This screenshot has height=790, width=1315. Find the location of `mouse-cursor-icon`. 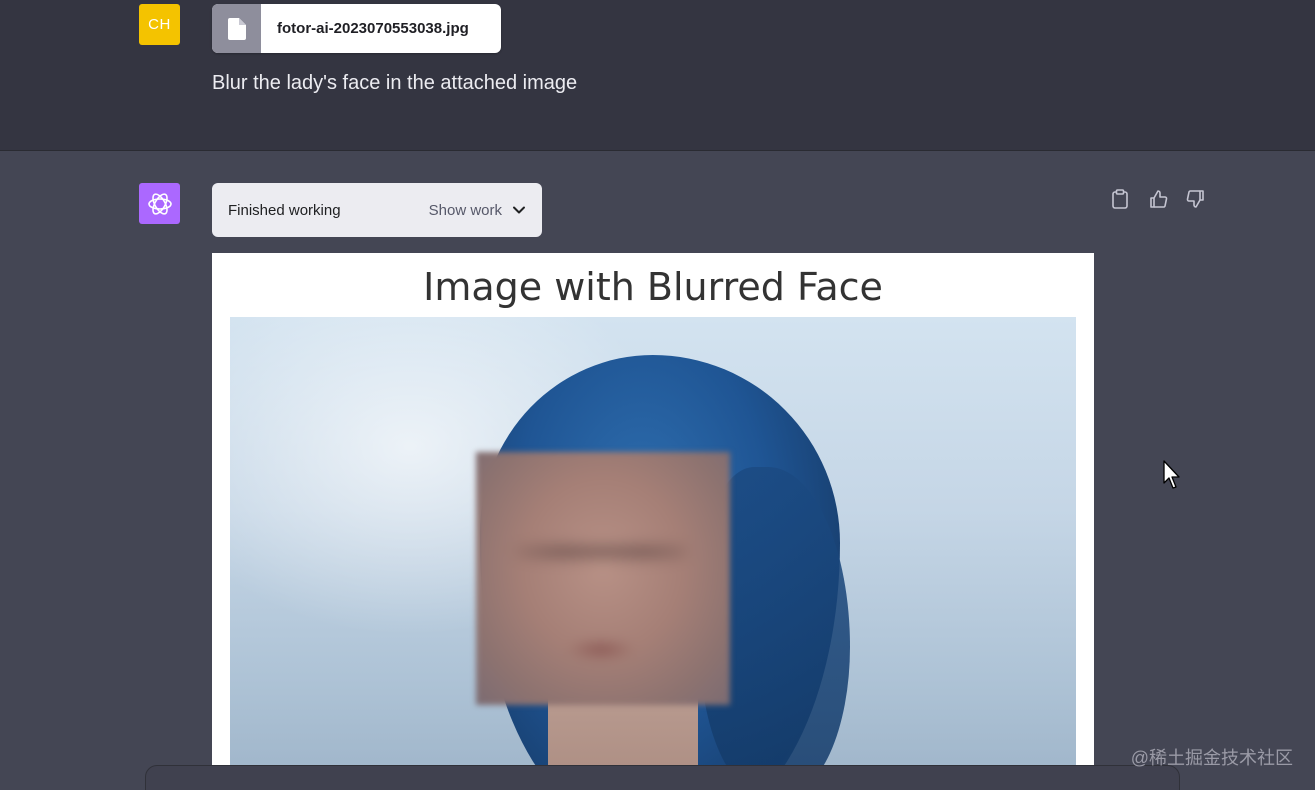

mouse-cursor-icon is located at coordinates (1173, 477).